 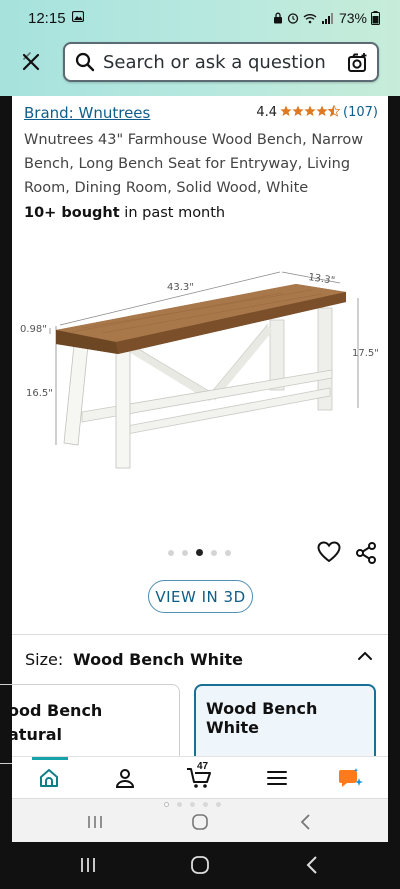 I want to click on device-back-button, so click(x=312, y=865).